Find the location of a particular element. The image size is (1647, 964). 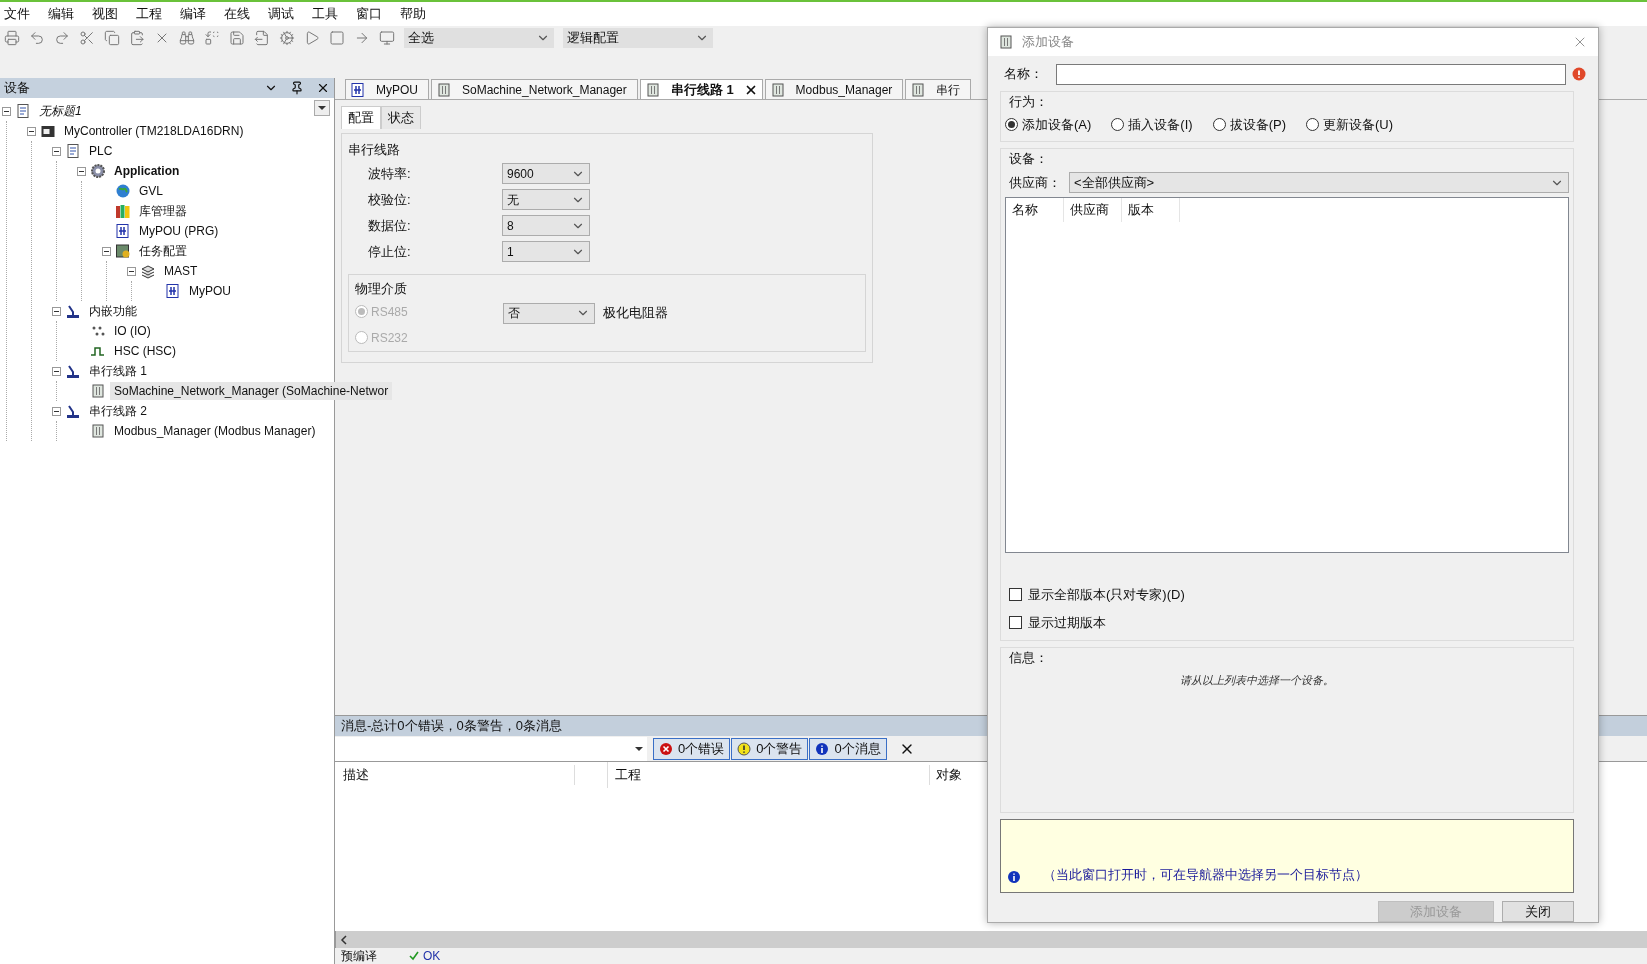

cut-icon is located at coordinates (87, 38).